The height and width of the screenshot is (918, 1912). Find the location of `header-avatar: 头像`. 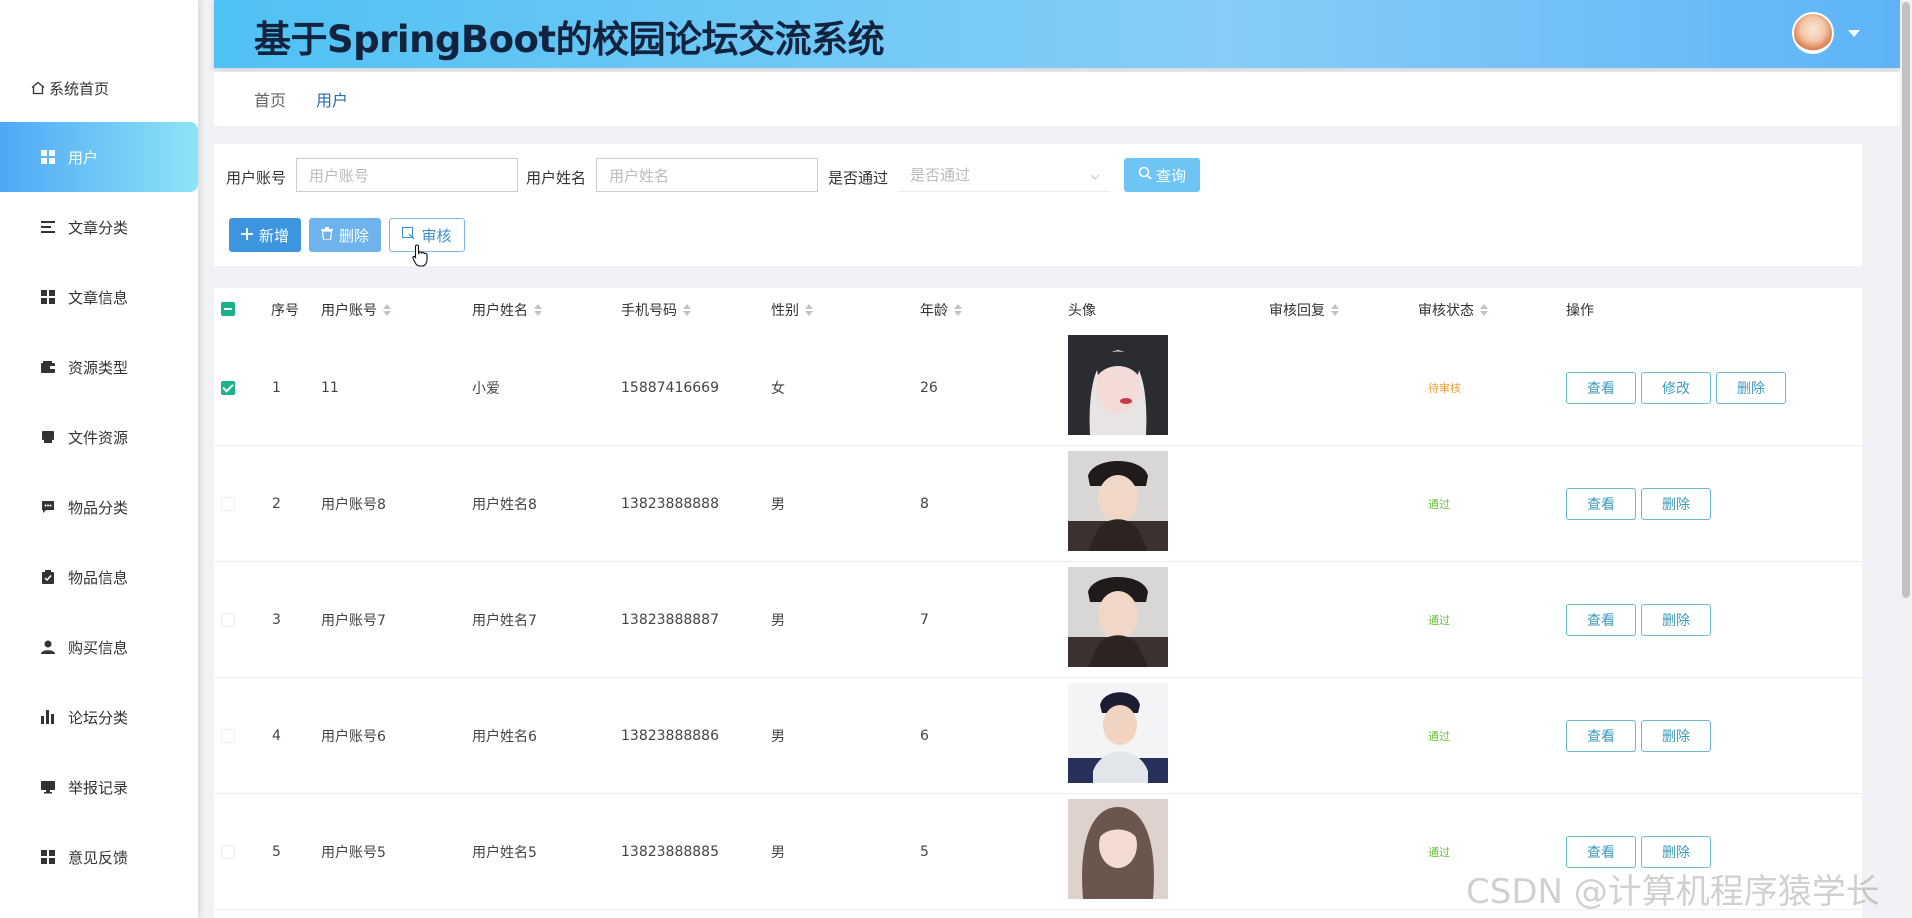

header-avatar: 头像 is located at coordinates (1082, 310).